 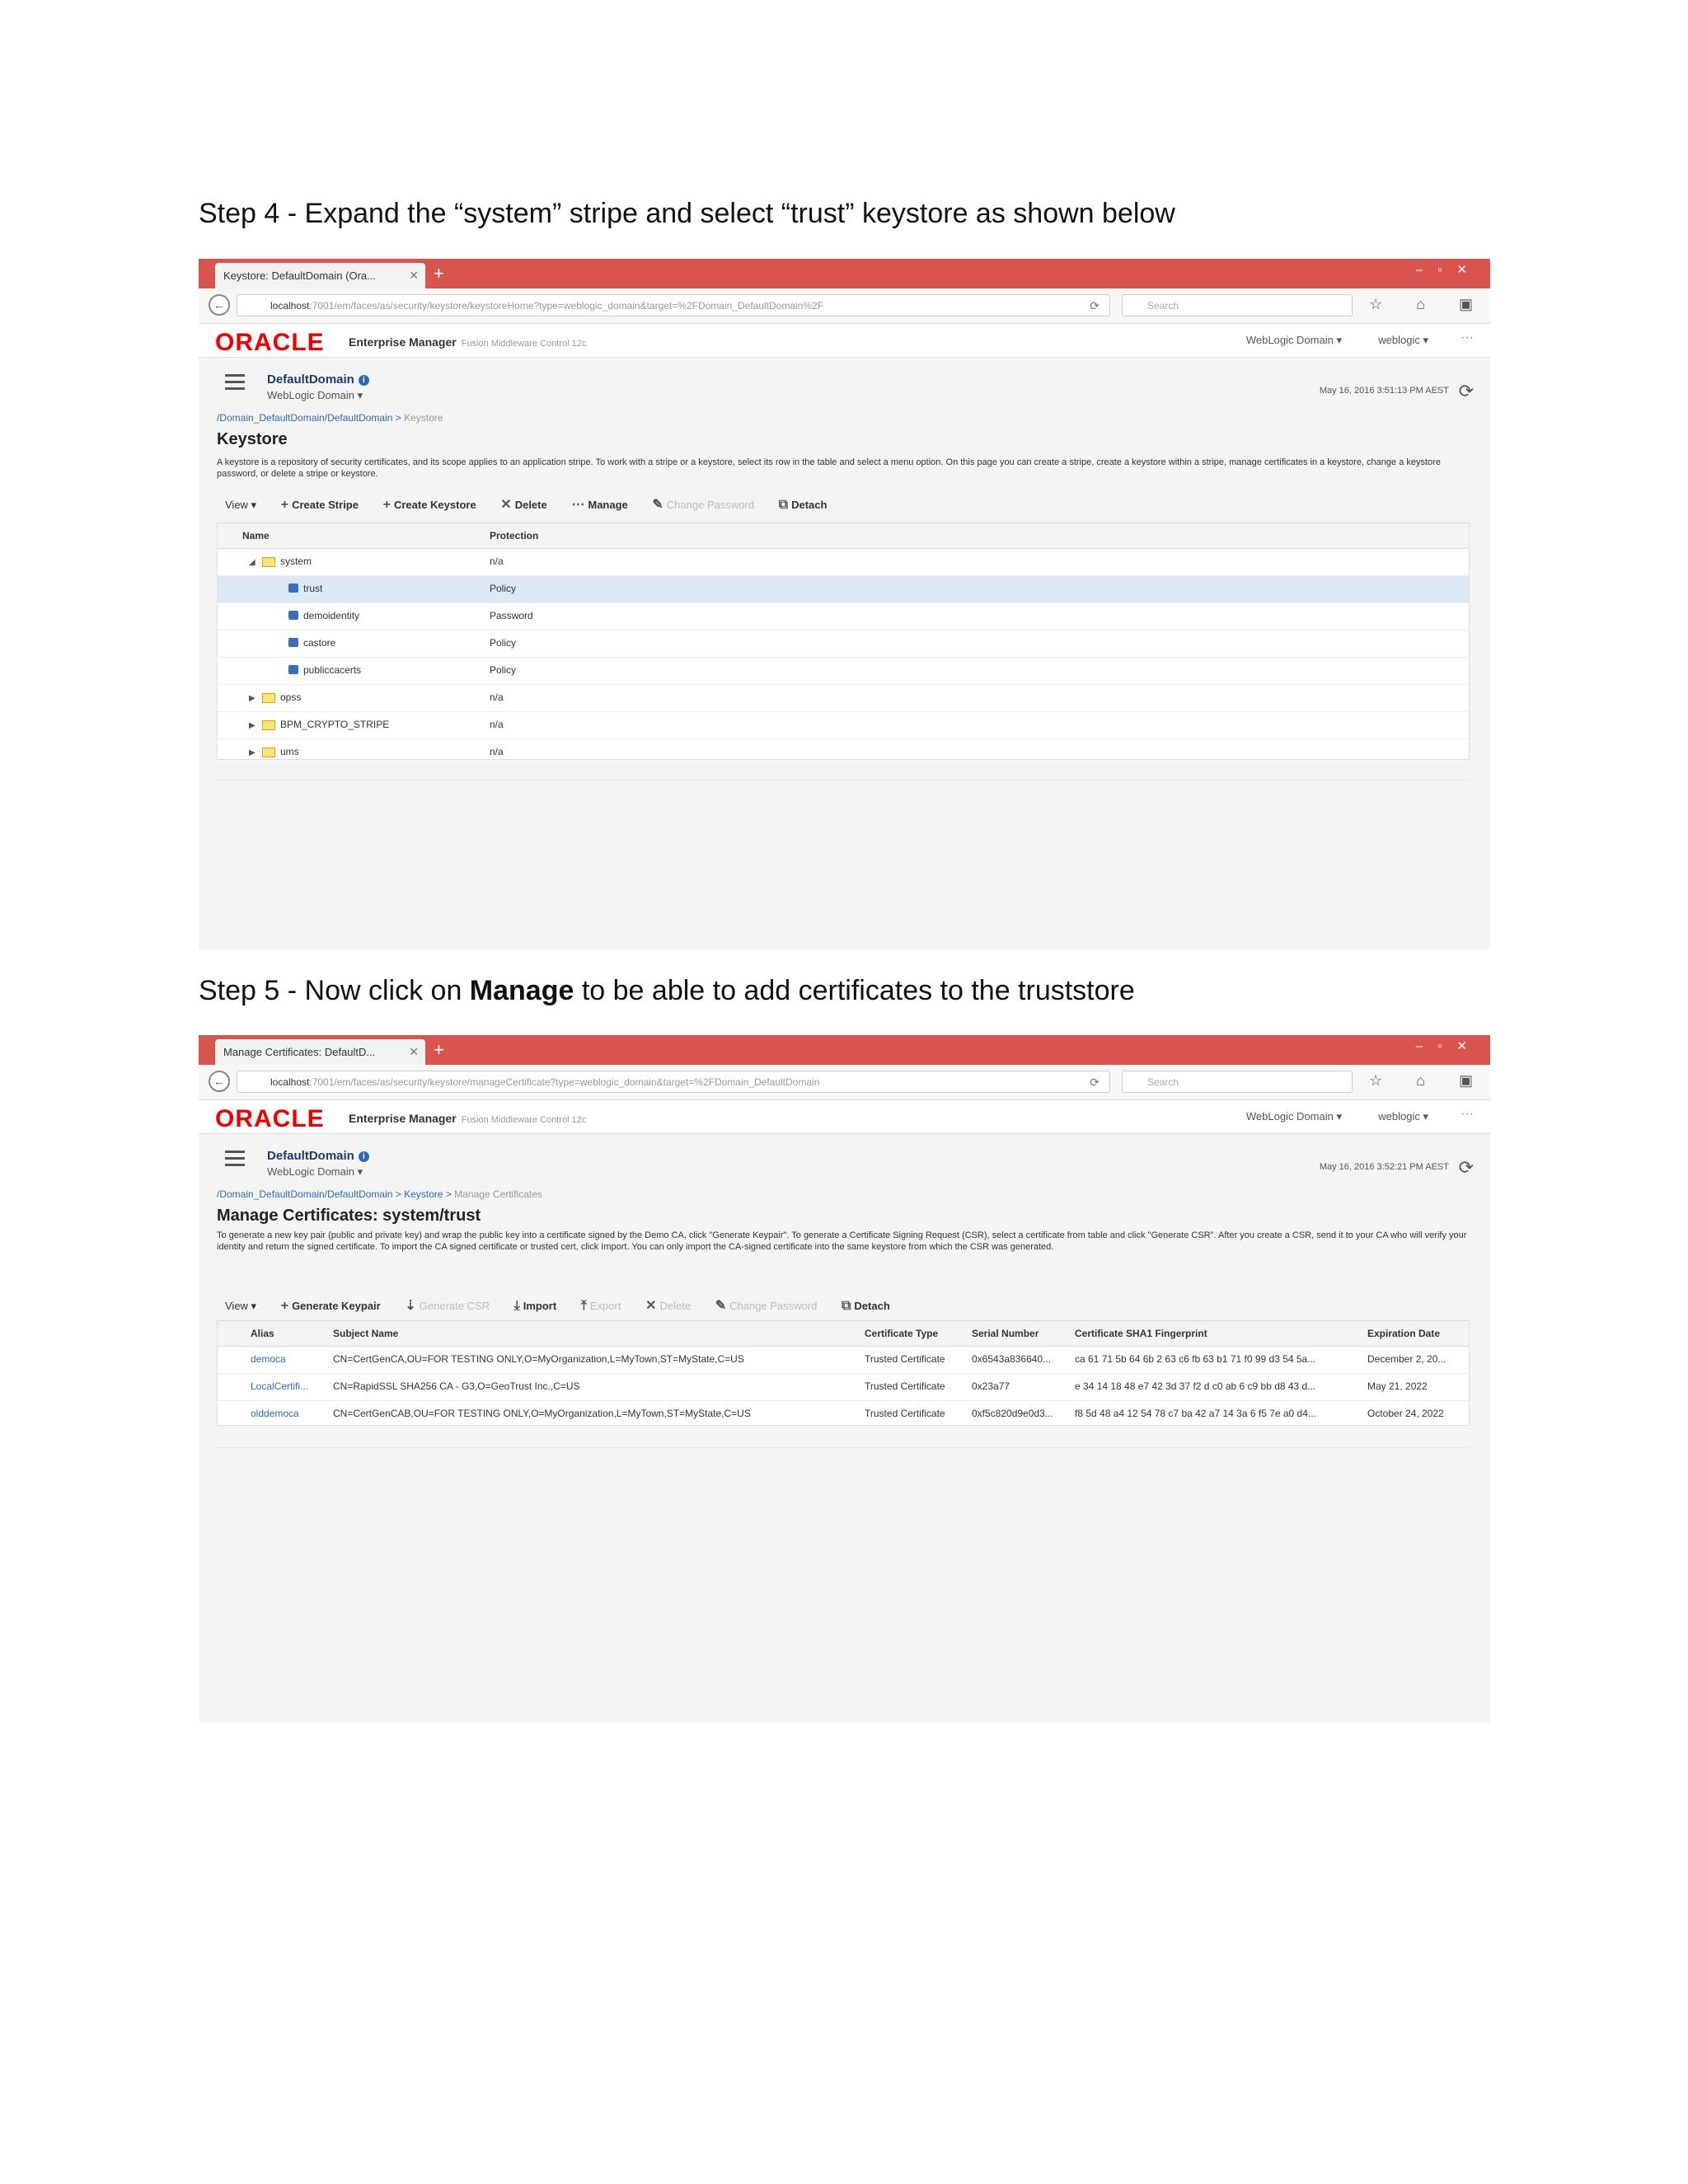 I want to click on collapse-triangle-icon: ◢, so click(x=253, y=563).